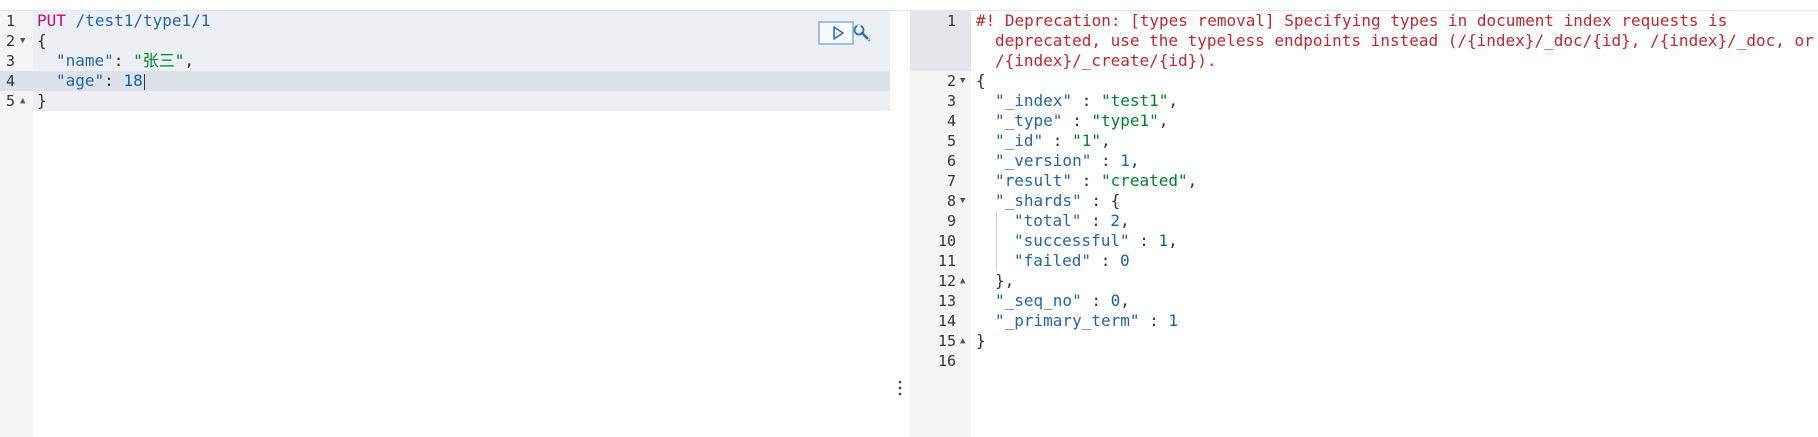 Image resolution: width=1818 pixels, height=437 pixels. What do you see at coordinates (946, 281) in the screenshot?
I see `line-number: 12` at bounding box center [946, 281].